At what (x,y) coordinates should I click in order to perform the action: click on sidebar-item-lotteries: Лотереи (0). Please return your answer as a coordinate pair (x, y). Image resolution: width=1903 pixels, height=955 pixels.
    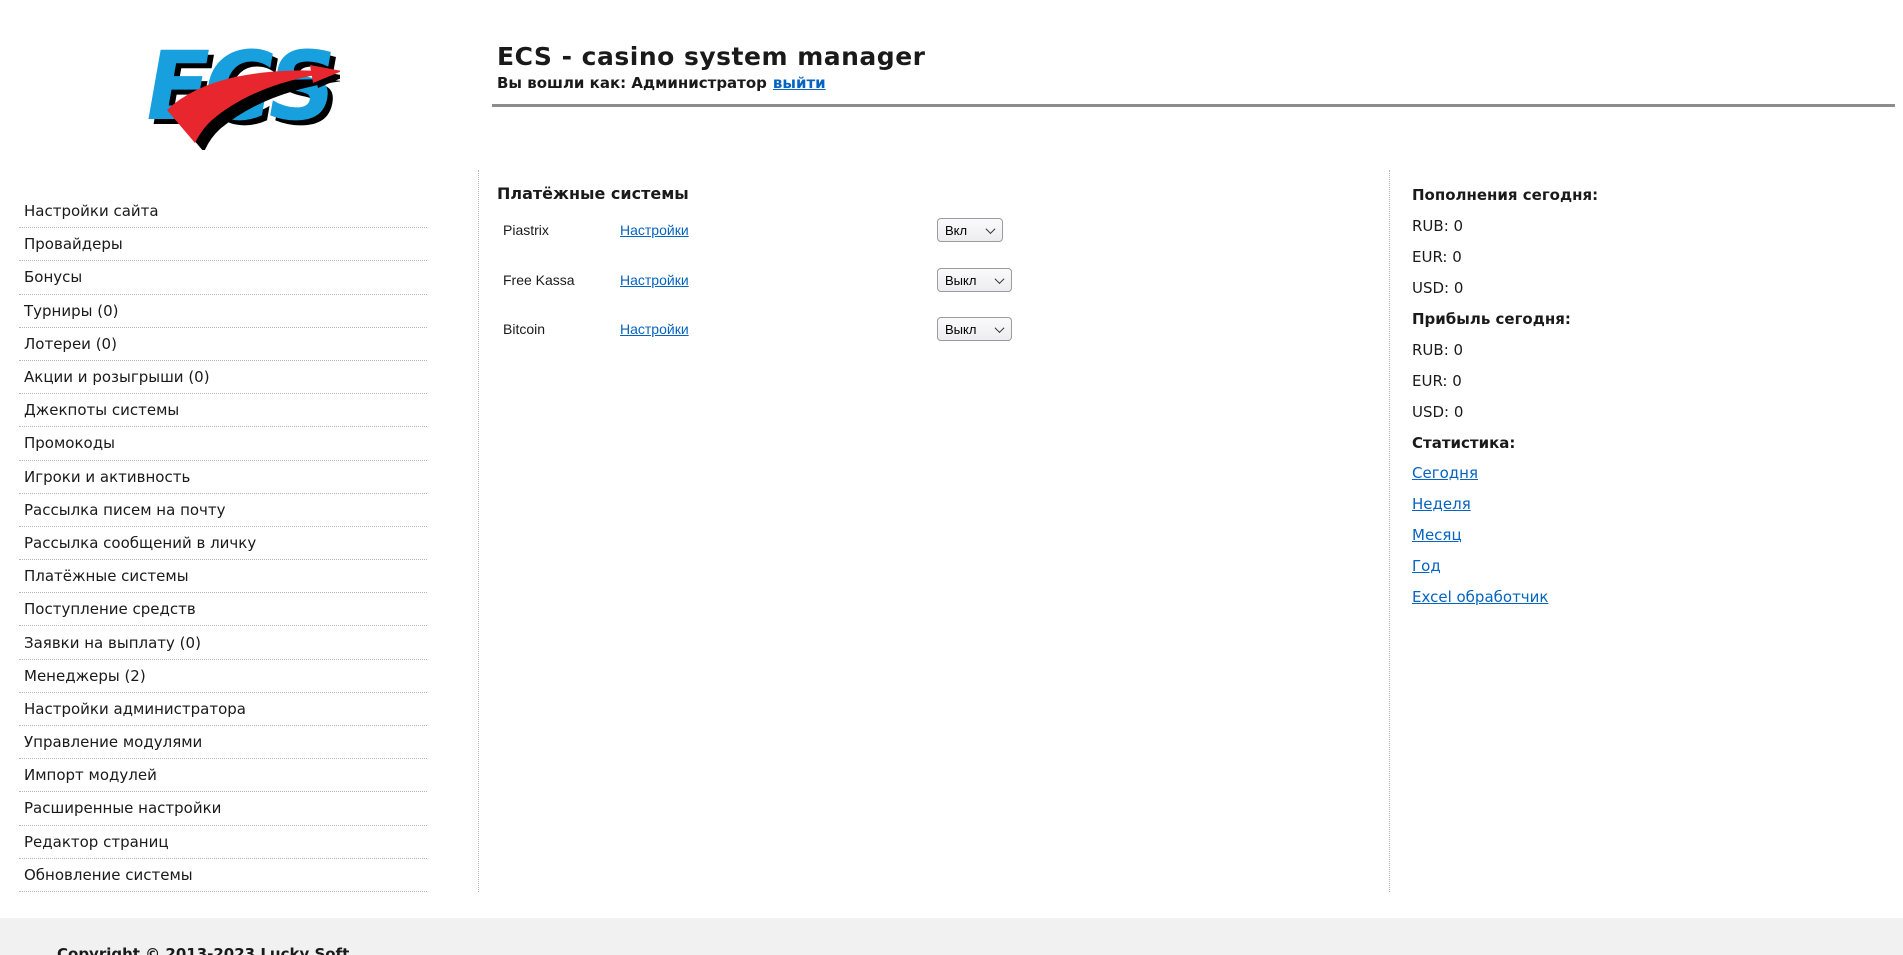
    Looking at the image, I should click on (223, 344).